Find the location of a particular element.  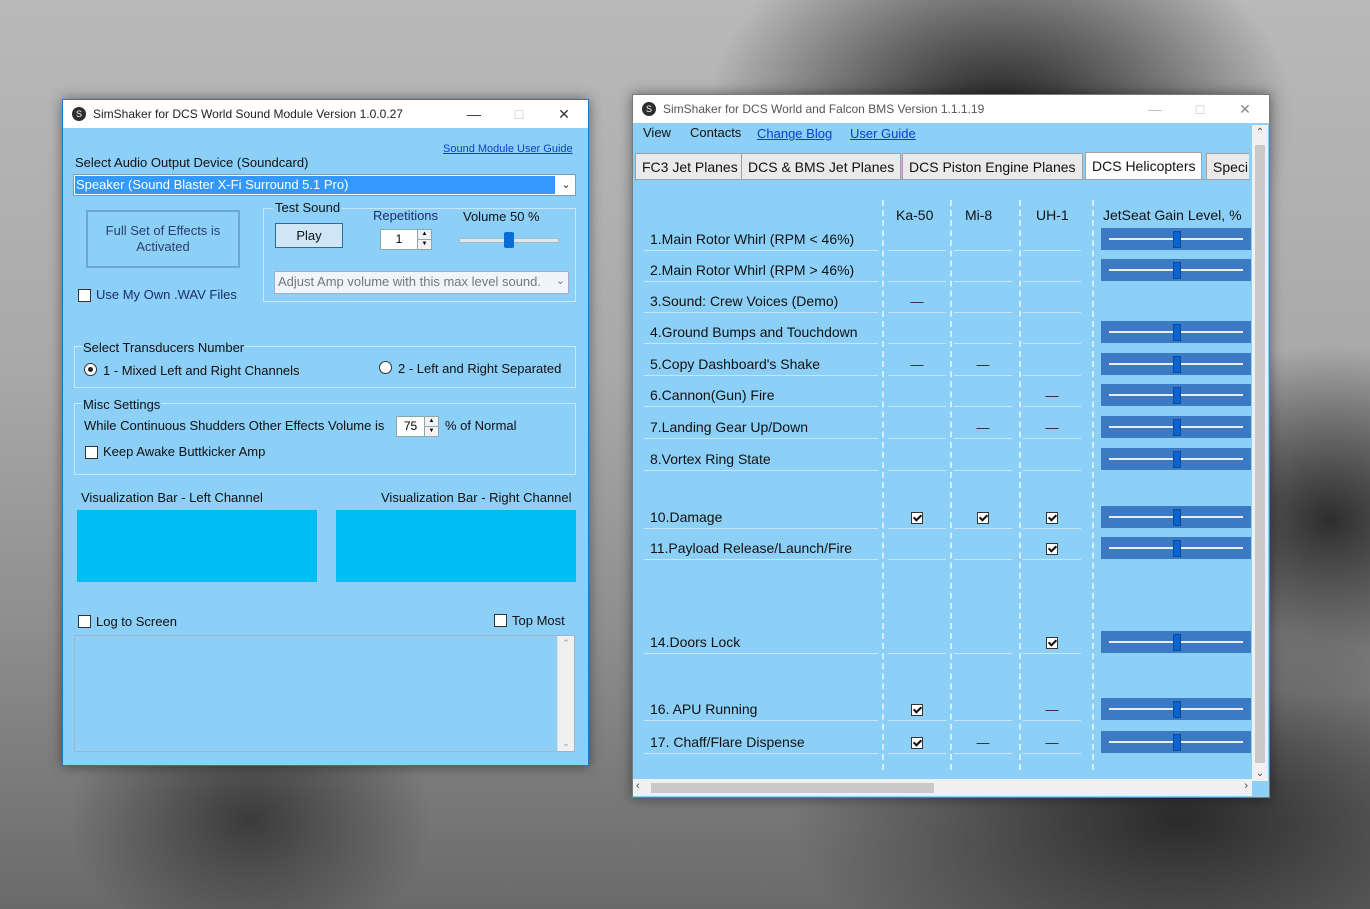

column-header-uh1: UH-1 is located at coordinates (1052, 215).